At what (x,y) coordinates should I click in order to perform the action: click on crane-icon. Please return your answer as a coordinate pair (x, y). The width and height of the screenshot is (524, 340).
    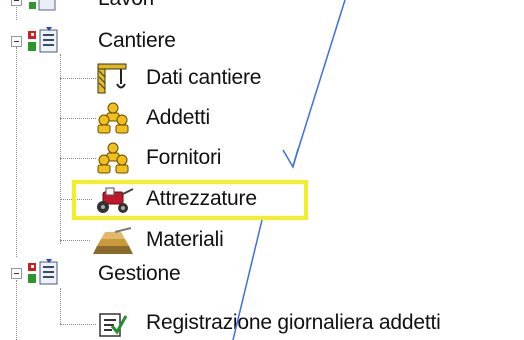
    Looking at the image, I should click on (112, 78).